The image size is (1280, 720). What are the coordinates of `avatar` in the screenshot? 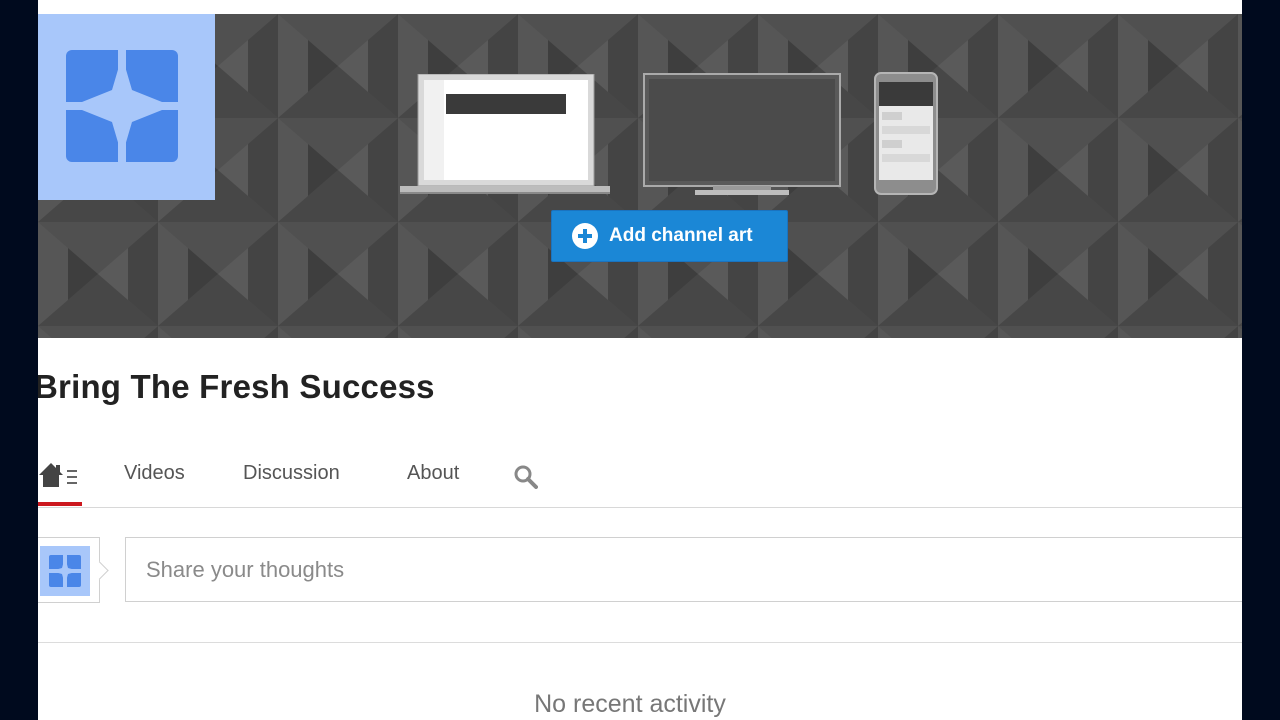 It's located at (65, 571).